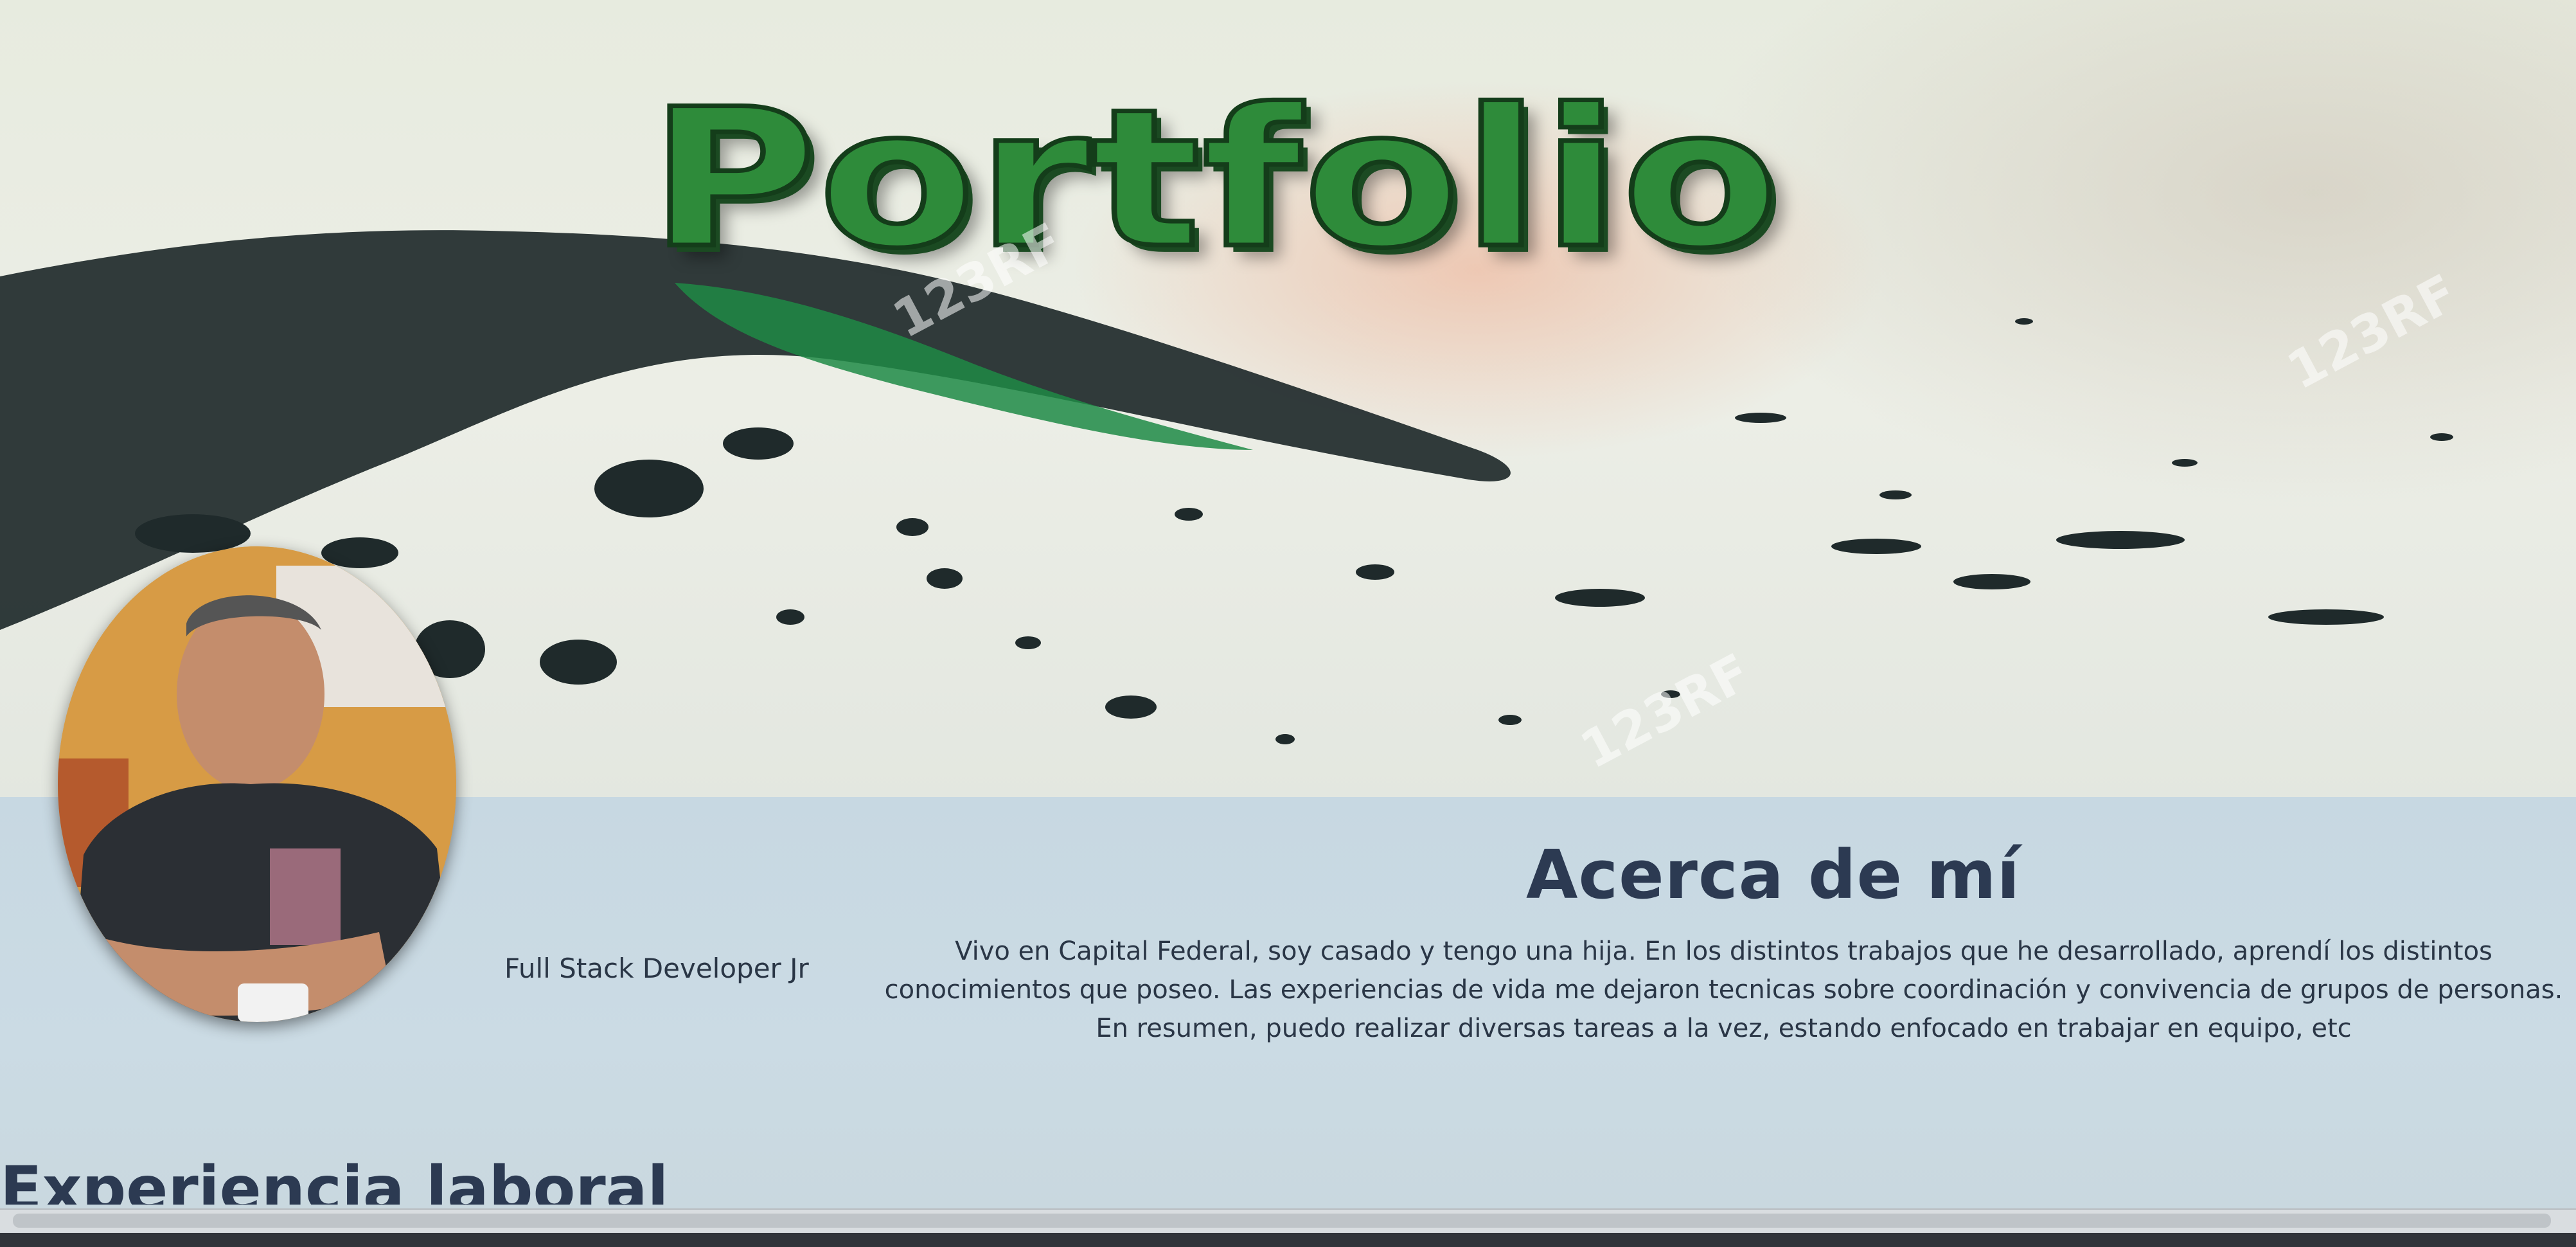 This screenshot has height=1247, width=2576. What do you see at coordinates (657, 969) in the screenshot?
I see `role-label: Full Stack Developer Jr` at bounding box center [657, 969].